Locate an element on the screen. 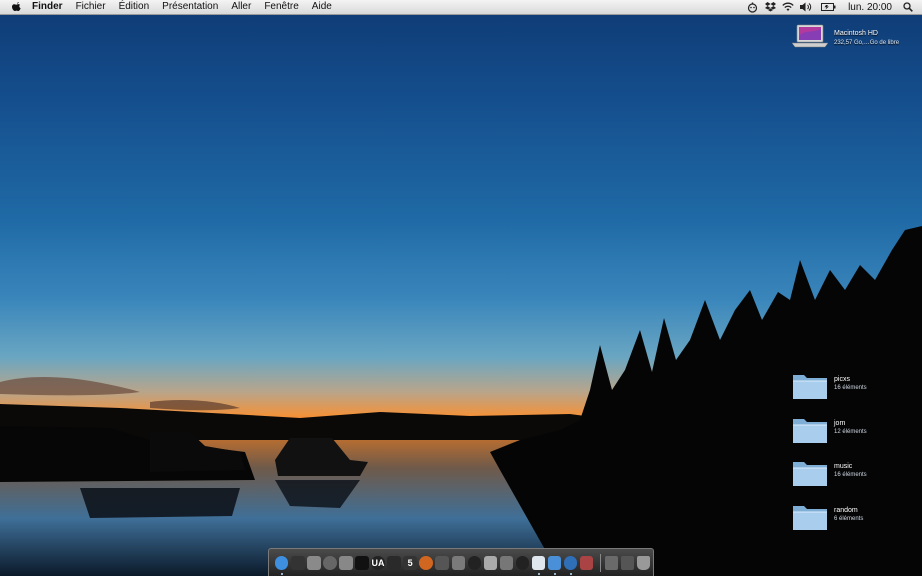 The height and width of the screenshot is (576, 922). dashboard-icon is located at coordinates (298, 562).